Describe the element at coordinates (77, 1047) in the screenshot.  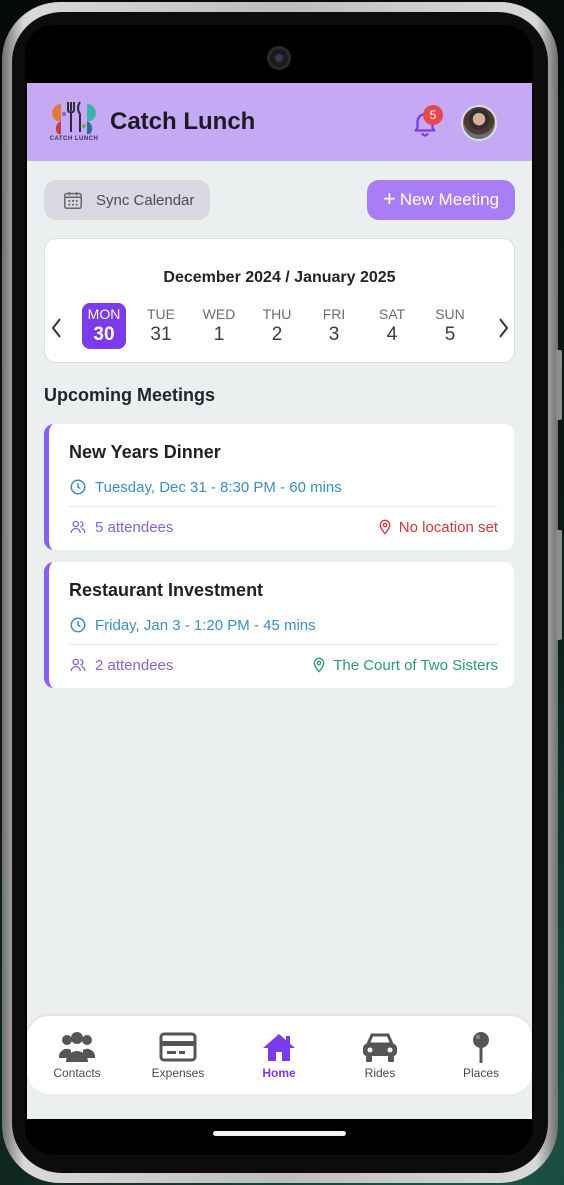
I see `contacts-icon` at that location.